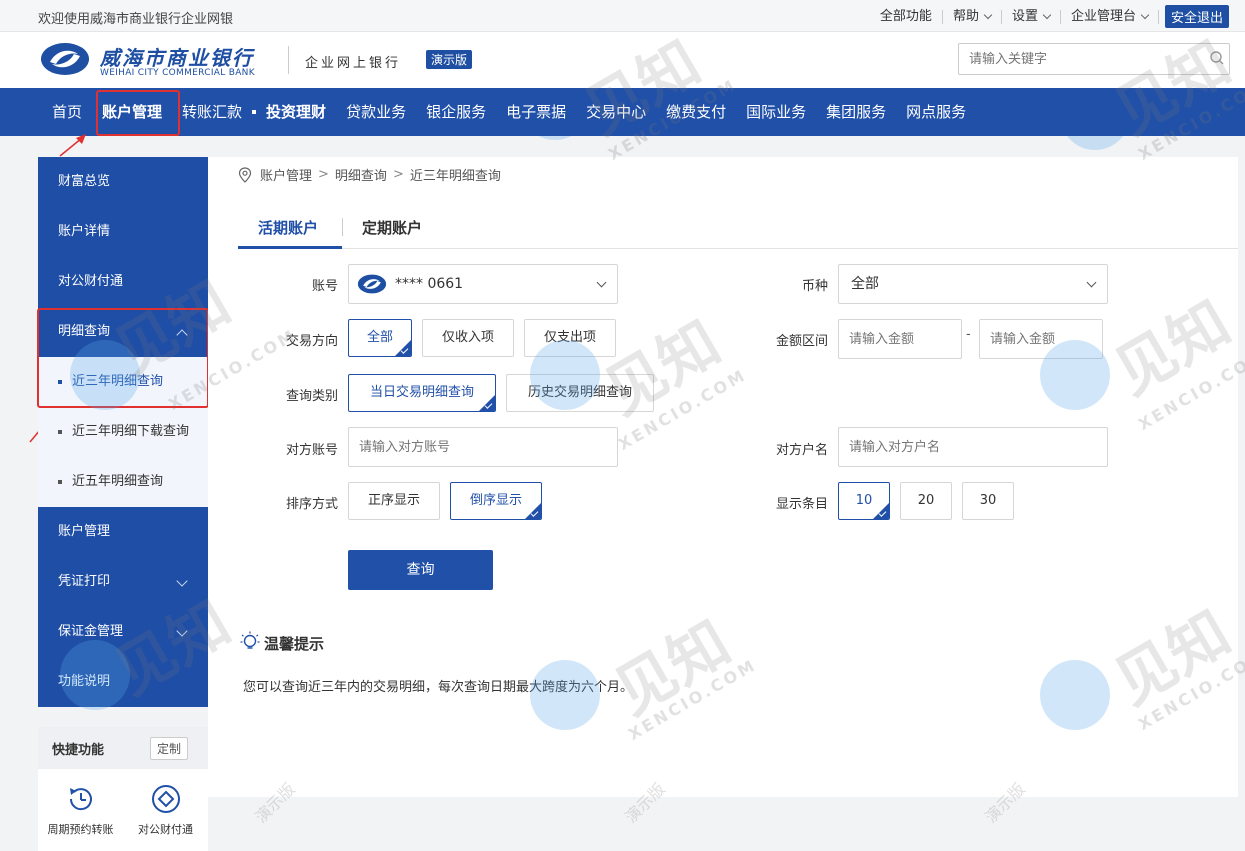 This screenshot has height=851, width=1245. I want to click on tab-divider, so click(342, 227).